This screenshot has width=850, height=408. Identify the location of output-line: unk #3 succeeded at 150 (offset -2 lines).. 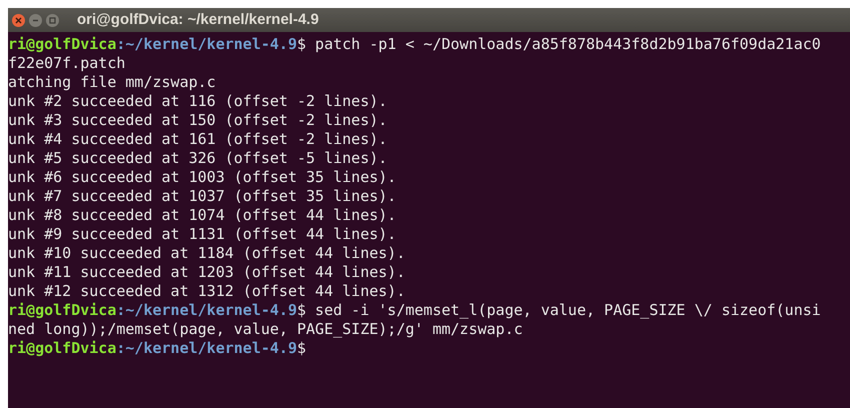
(198, 120).